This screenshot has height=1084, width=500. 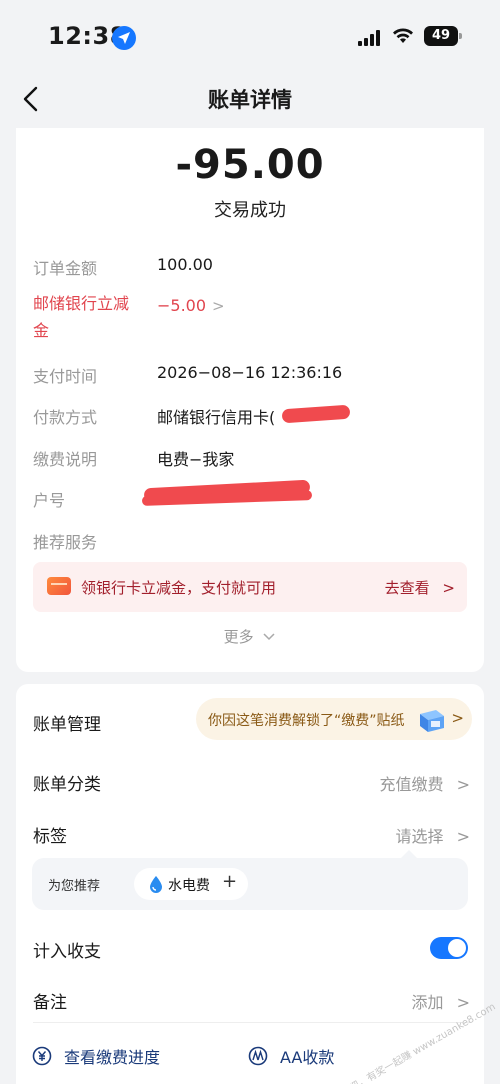 I want to click on tag-value: 请选择, so click(x=419, y=836).